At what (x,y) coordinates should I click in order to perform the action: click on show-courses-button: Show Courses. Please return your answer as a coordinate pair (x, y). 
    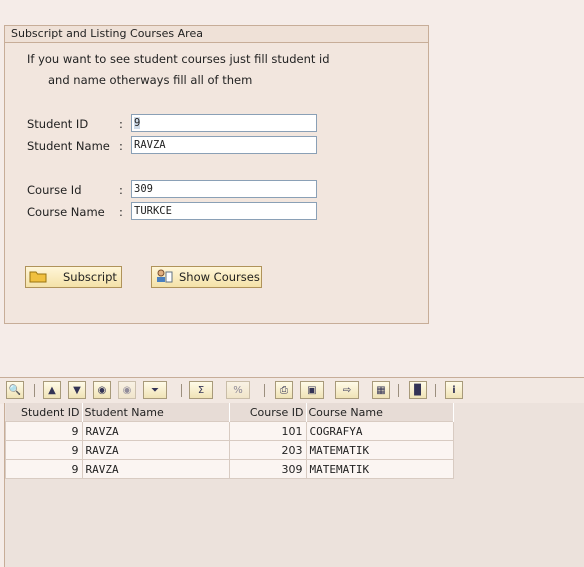
    Looking at the image, I should click on (206, 277).